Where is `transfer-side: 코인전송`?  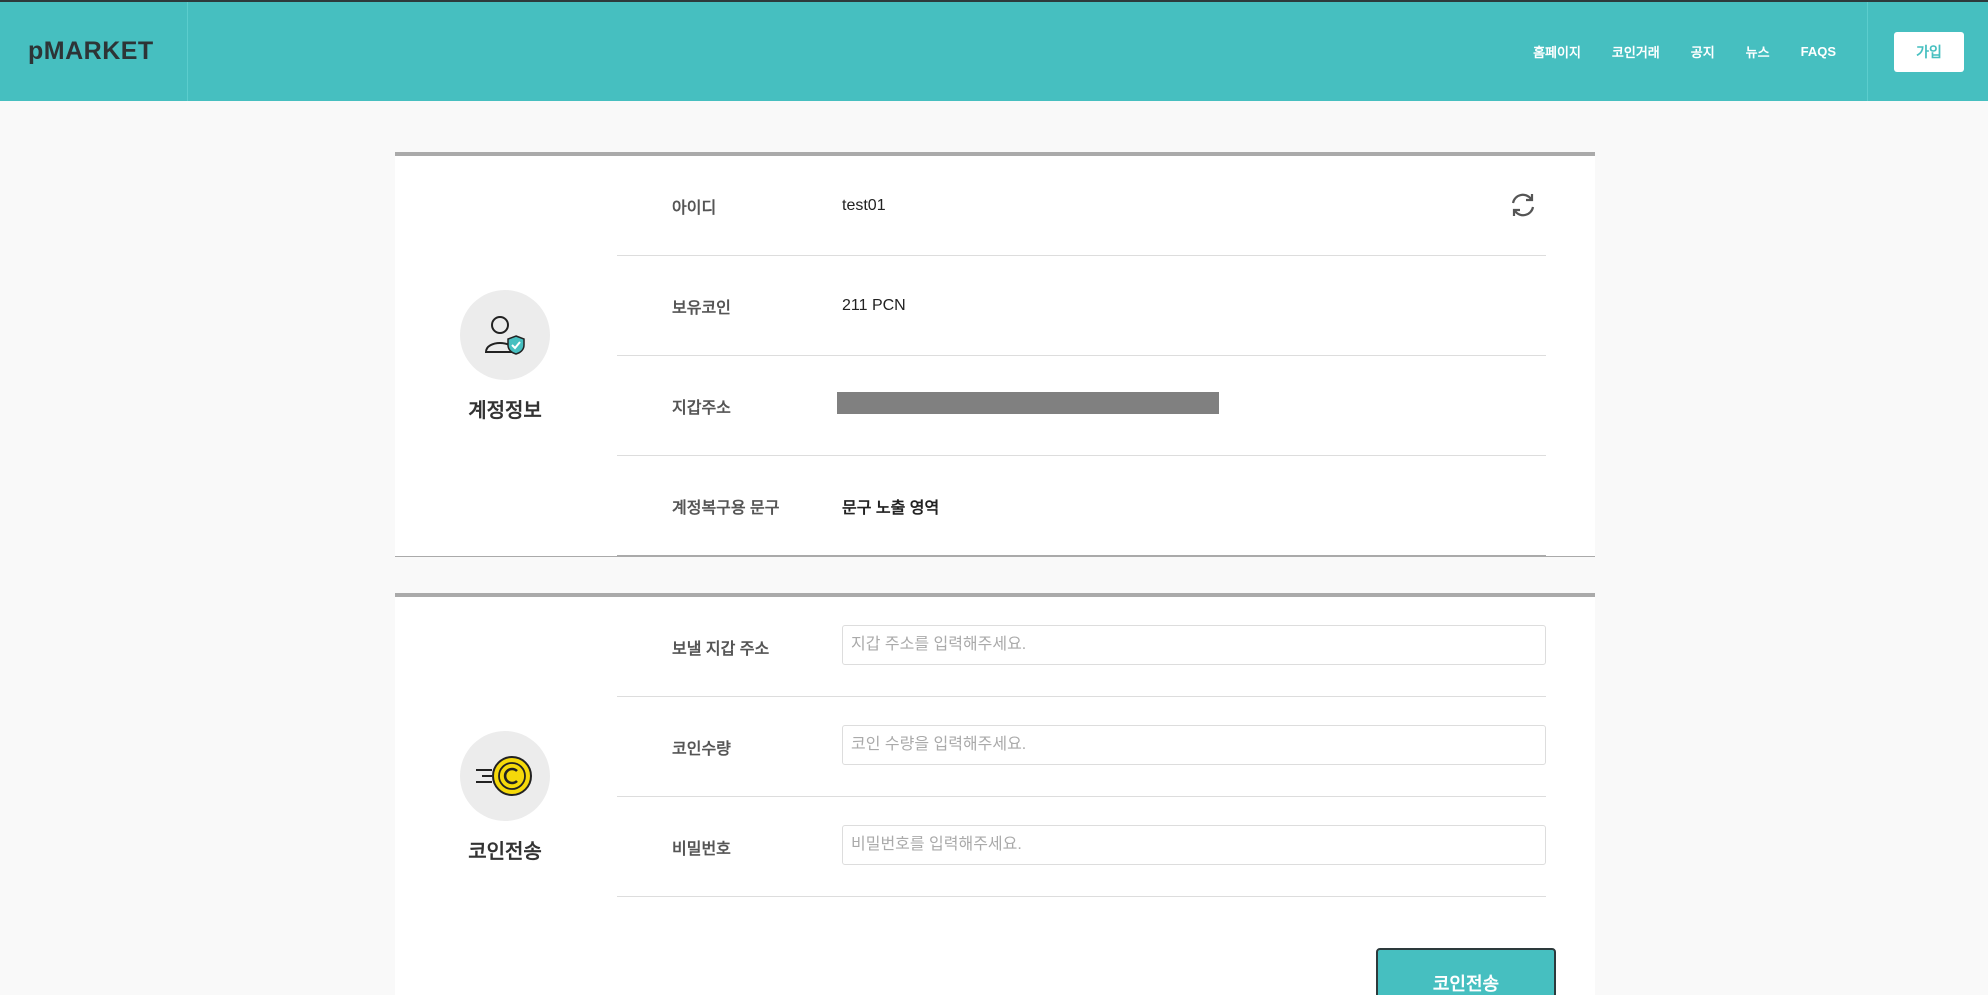
transfer-side: 코인전송 is located at coordinates (505, 796).